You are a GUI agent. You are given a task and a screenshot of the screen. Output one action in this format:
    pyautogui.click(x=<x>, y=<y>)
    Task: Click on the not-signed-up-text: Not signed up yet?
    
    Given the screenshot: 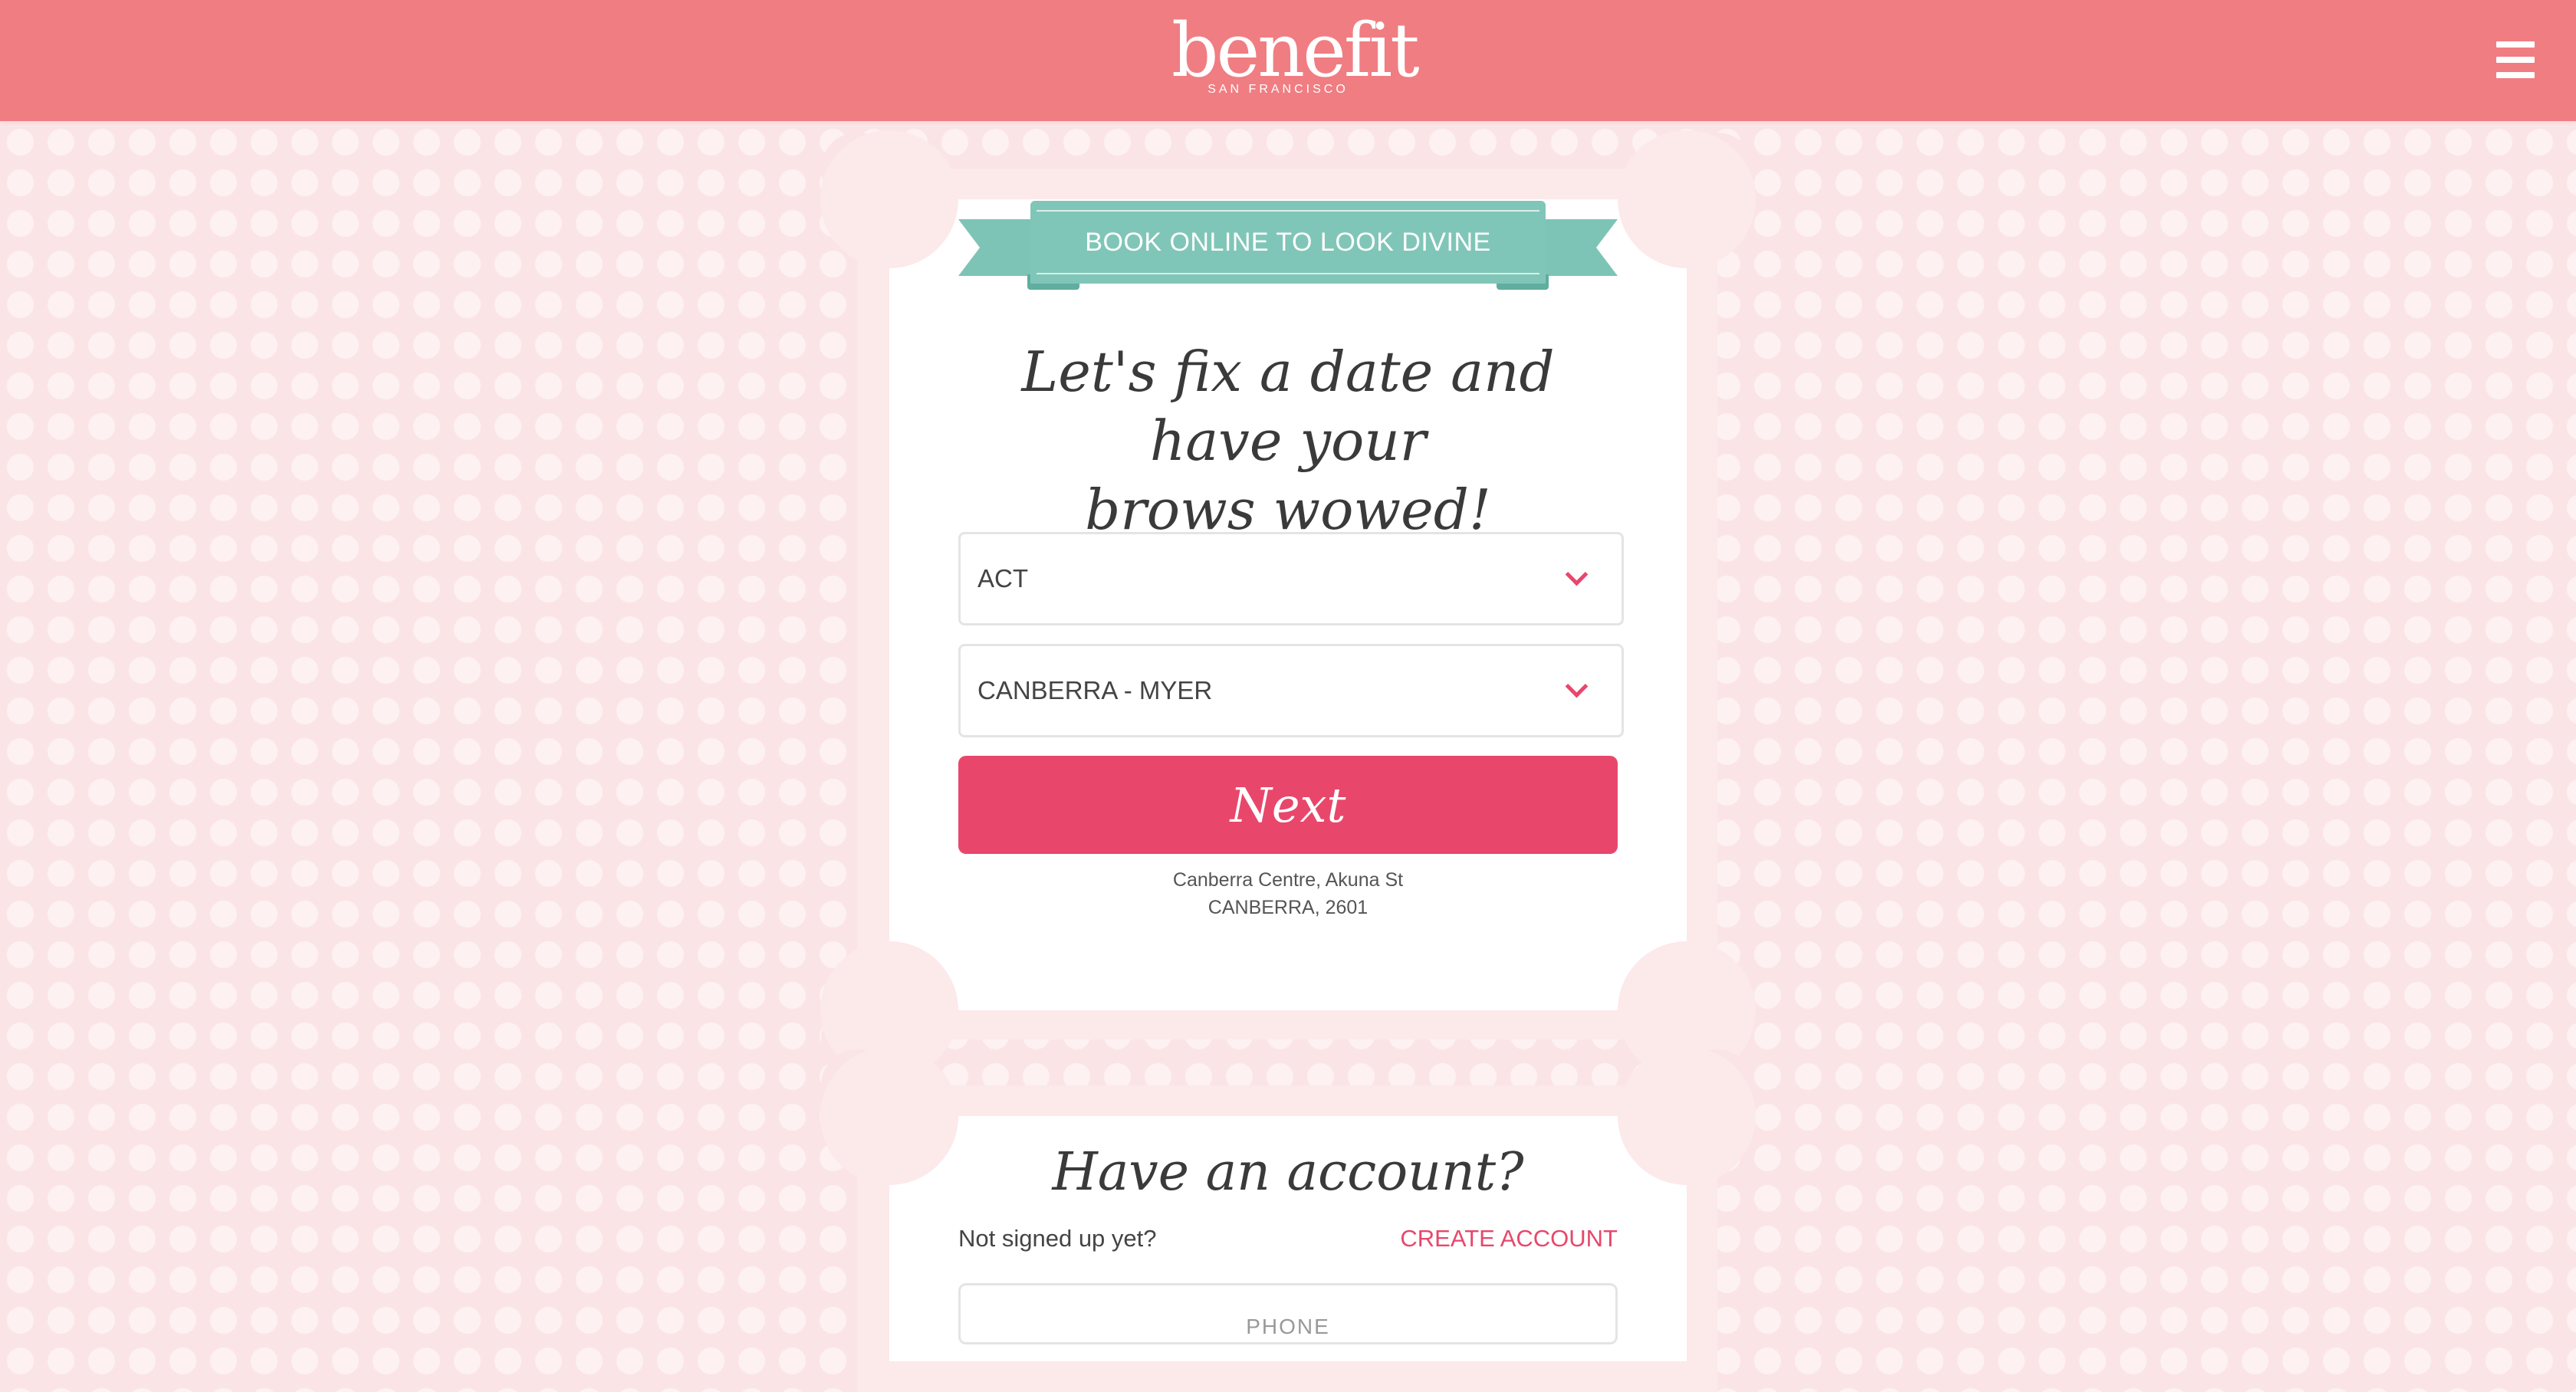 What is the action you would take?
    pyautogui.click(x=1057, y=1238)
    